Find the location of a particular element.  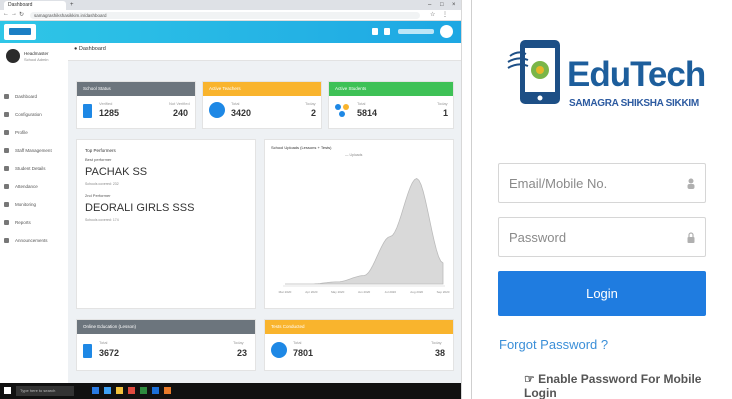

active-teachers-card: Active Teachers Total 3420 Today 2 is located at coordinates (262, 105).